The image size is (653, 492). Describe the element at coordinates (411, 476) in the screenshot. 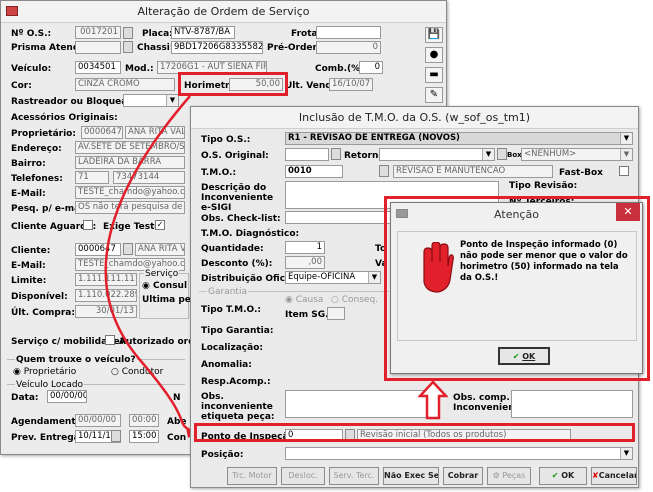

I see `nao-exec-button: Não Exec Serv` at that location.